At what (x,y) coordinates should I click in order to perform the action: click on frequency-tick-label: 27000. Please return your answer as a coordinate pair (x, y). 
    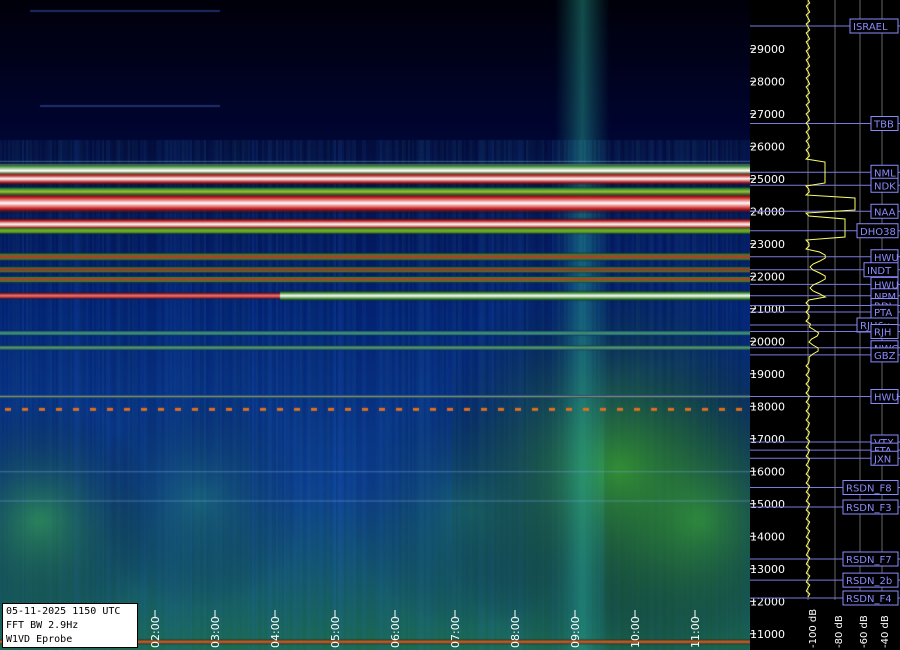
    Looking at the image, I should click on (767, 114).